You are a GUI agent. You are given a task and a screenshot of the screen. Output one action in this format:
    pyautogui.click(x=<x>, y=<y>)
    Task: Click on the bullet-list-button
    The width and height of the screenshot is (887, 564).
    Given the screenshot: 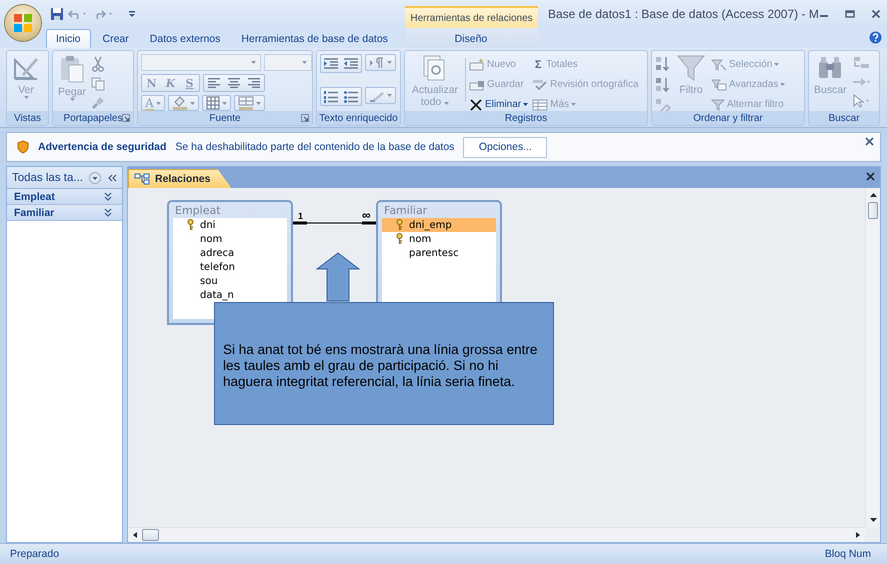 What is the action you would take?
    pyautogui.click(x=351, y=96)
    